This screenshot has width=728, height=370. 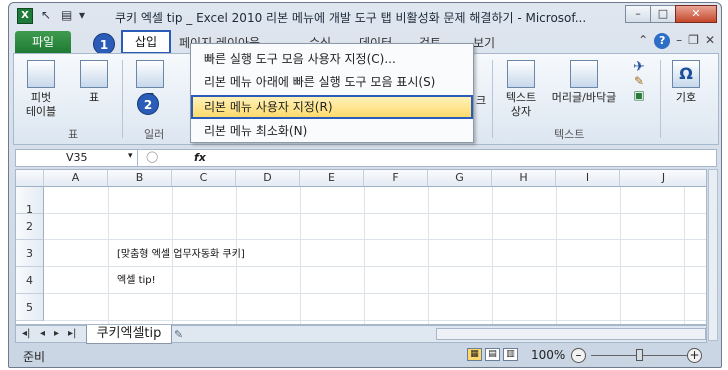 I want to click on wordart-button: ✈ ✎ ▣, so click(x=639, y=81).